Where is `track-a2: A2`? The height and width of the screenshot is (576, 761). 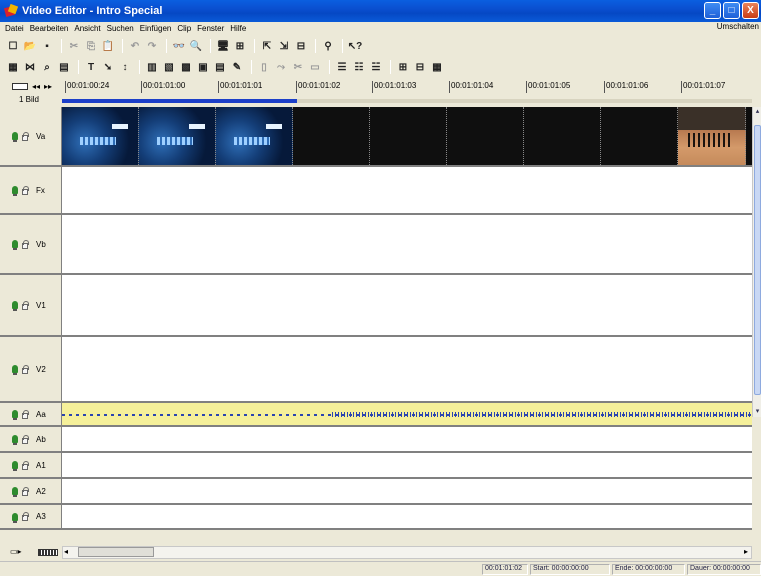
track-a2: A2 is located at coordinates (376, 492).